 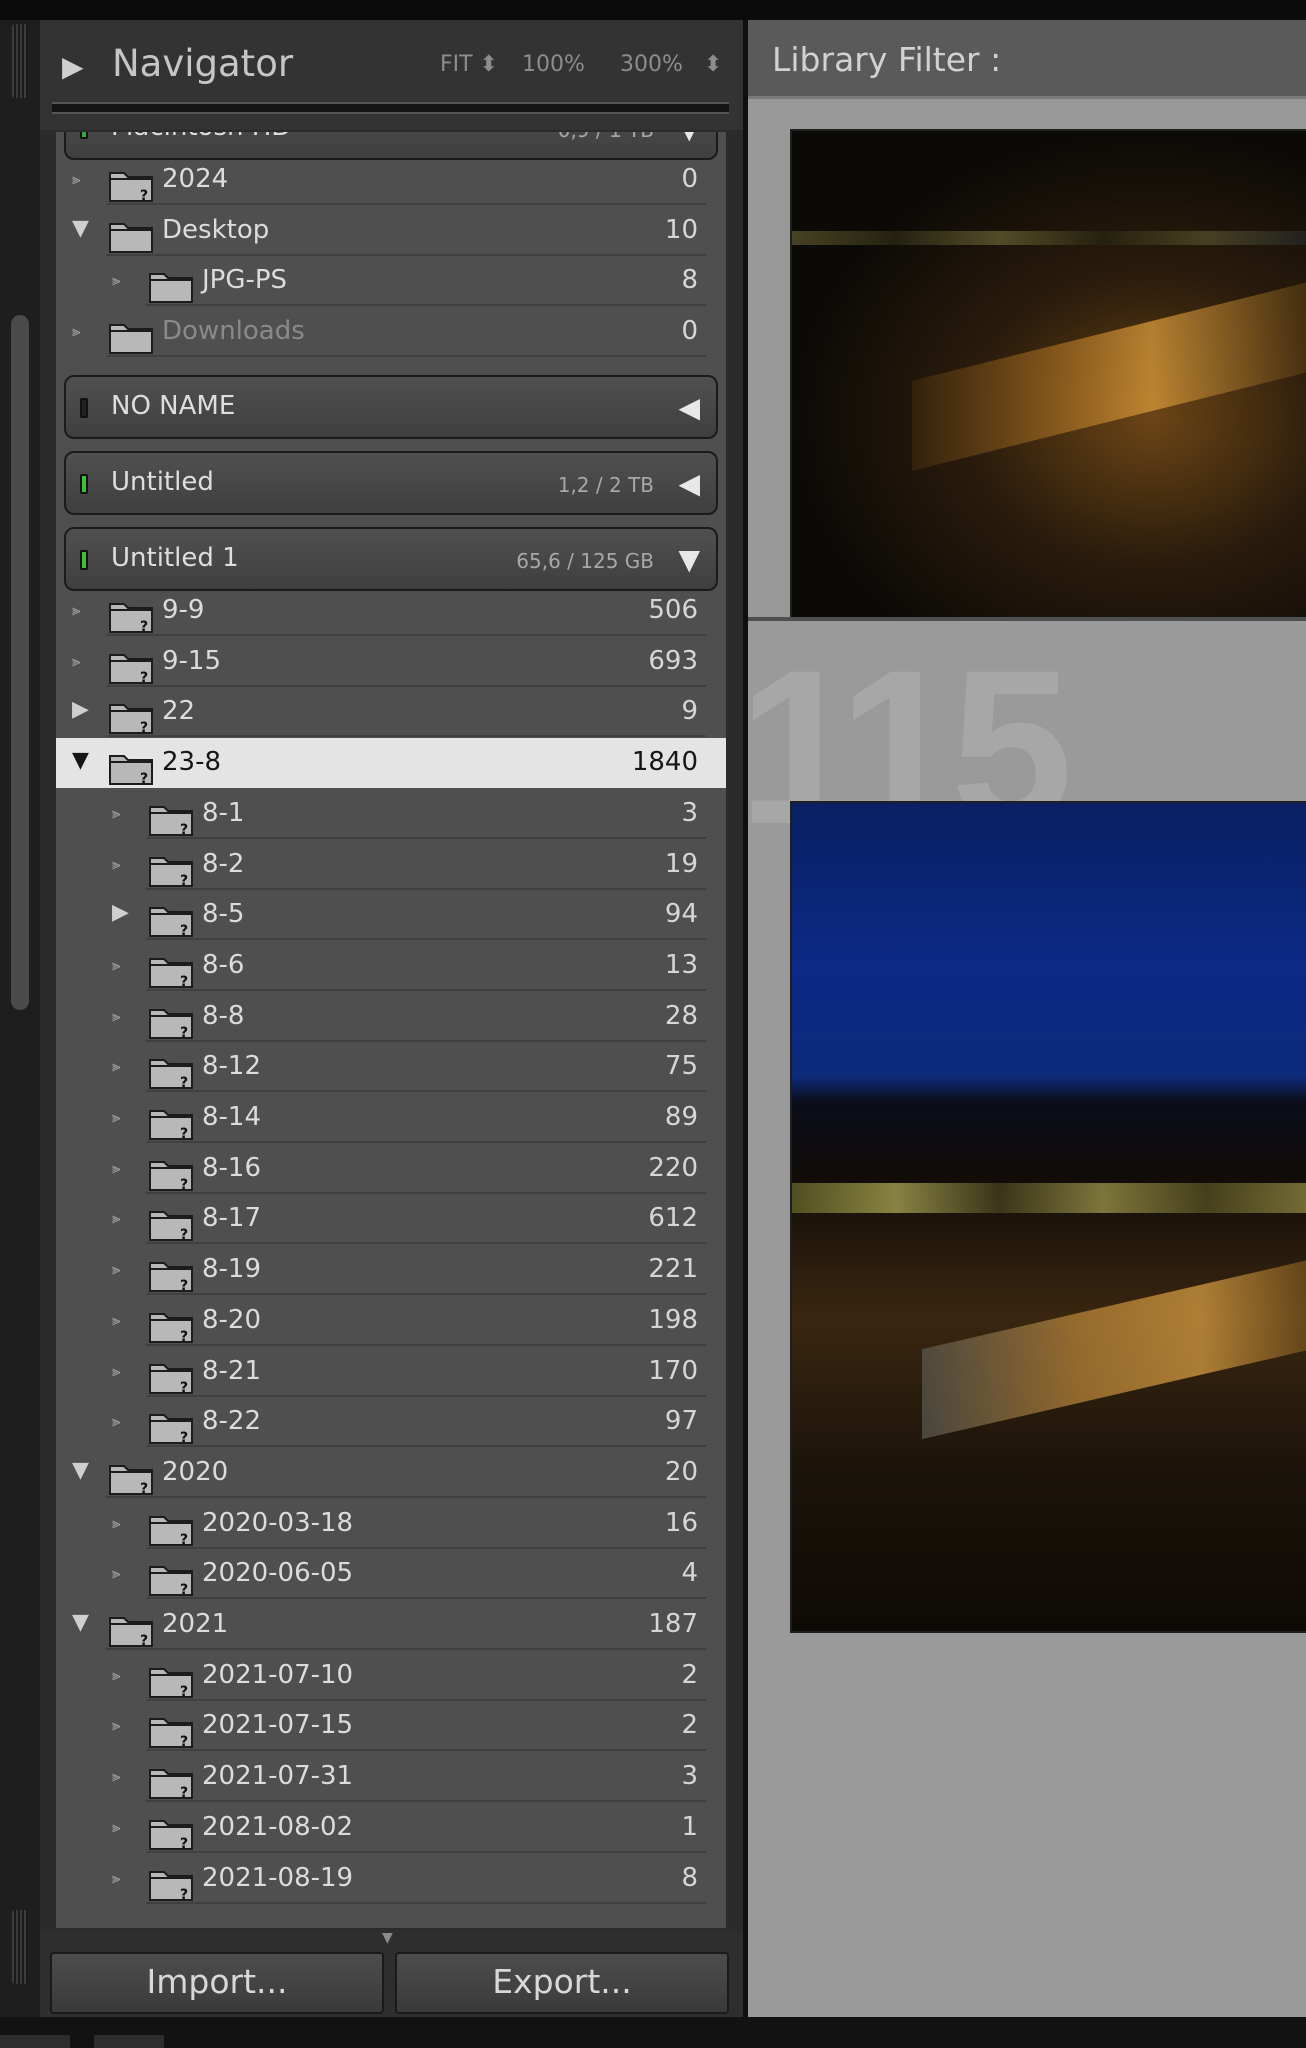 What do you see at coordinates (391, 407) in the screenshot?
I see `volume-header: NO NAME ◀` at bounding box center [391, 407].